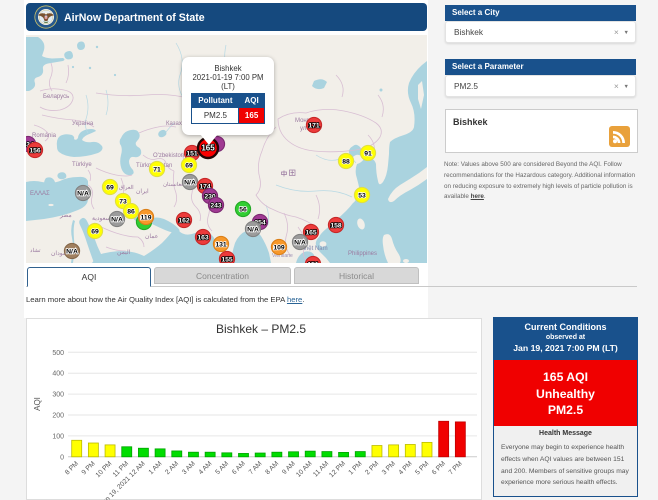 The image size is (658, 500). What do you see at coordinates (172, 468) in the screenshot?
I see `svg-text: 2 AM` at bounding box center [172, 468].